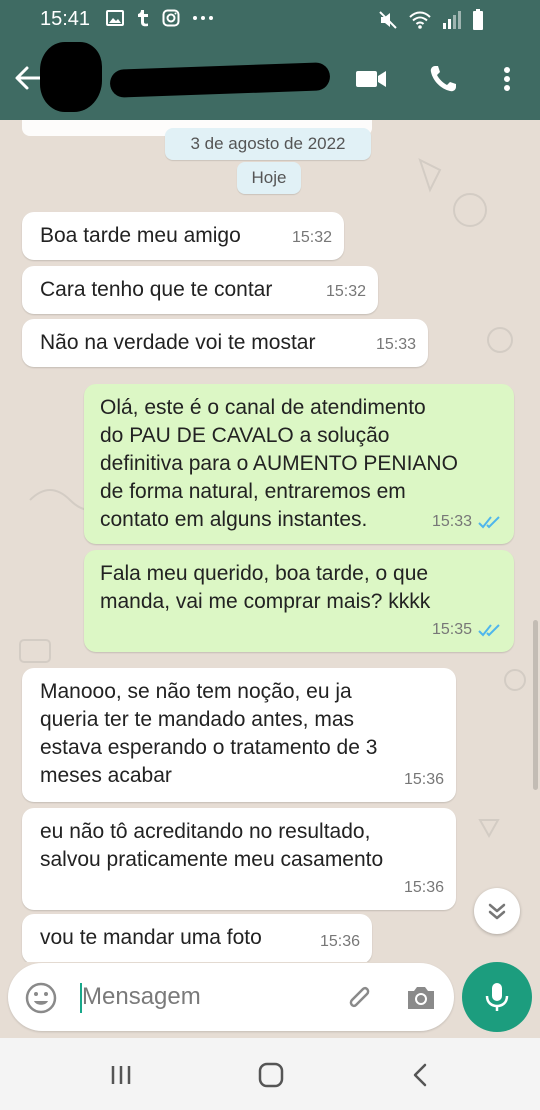 This screenshot has width=540, height=1110. Describe the element at coordinates (507, 79) in the screenshot. I see `menu-icon` at that location.